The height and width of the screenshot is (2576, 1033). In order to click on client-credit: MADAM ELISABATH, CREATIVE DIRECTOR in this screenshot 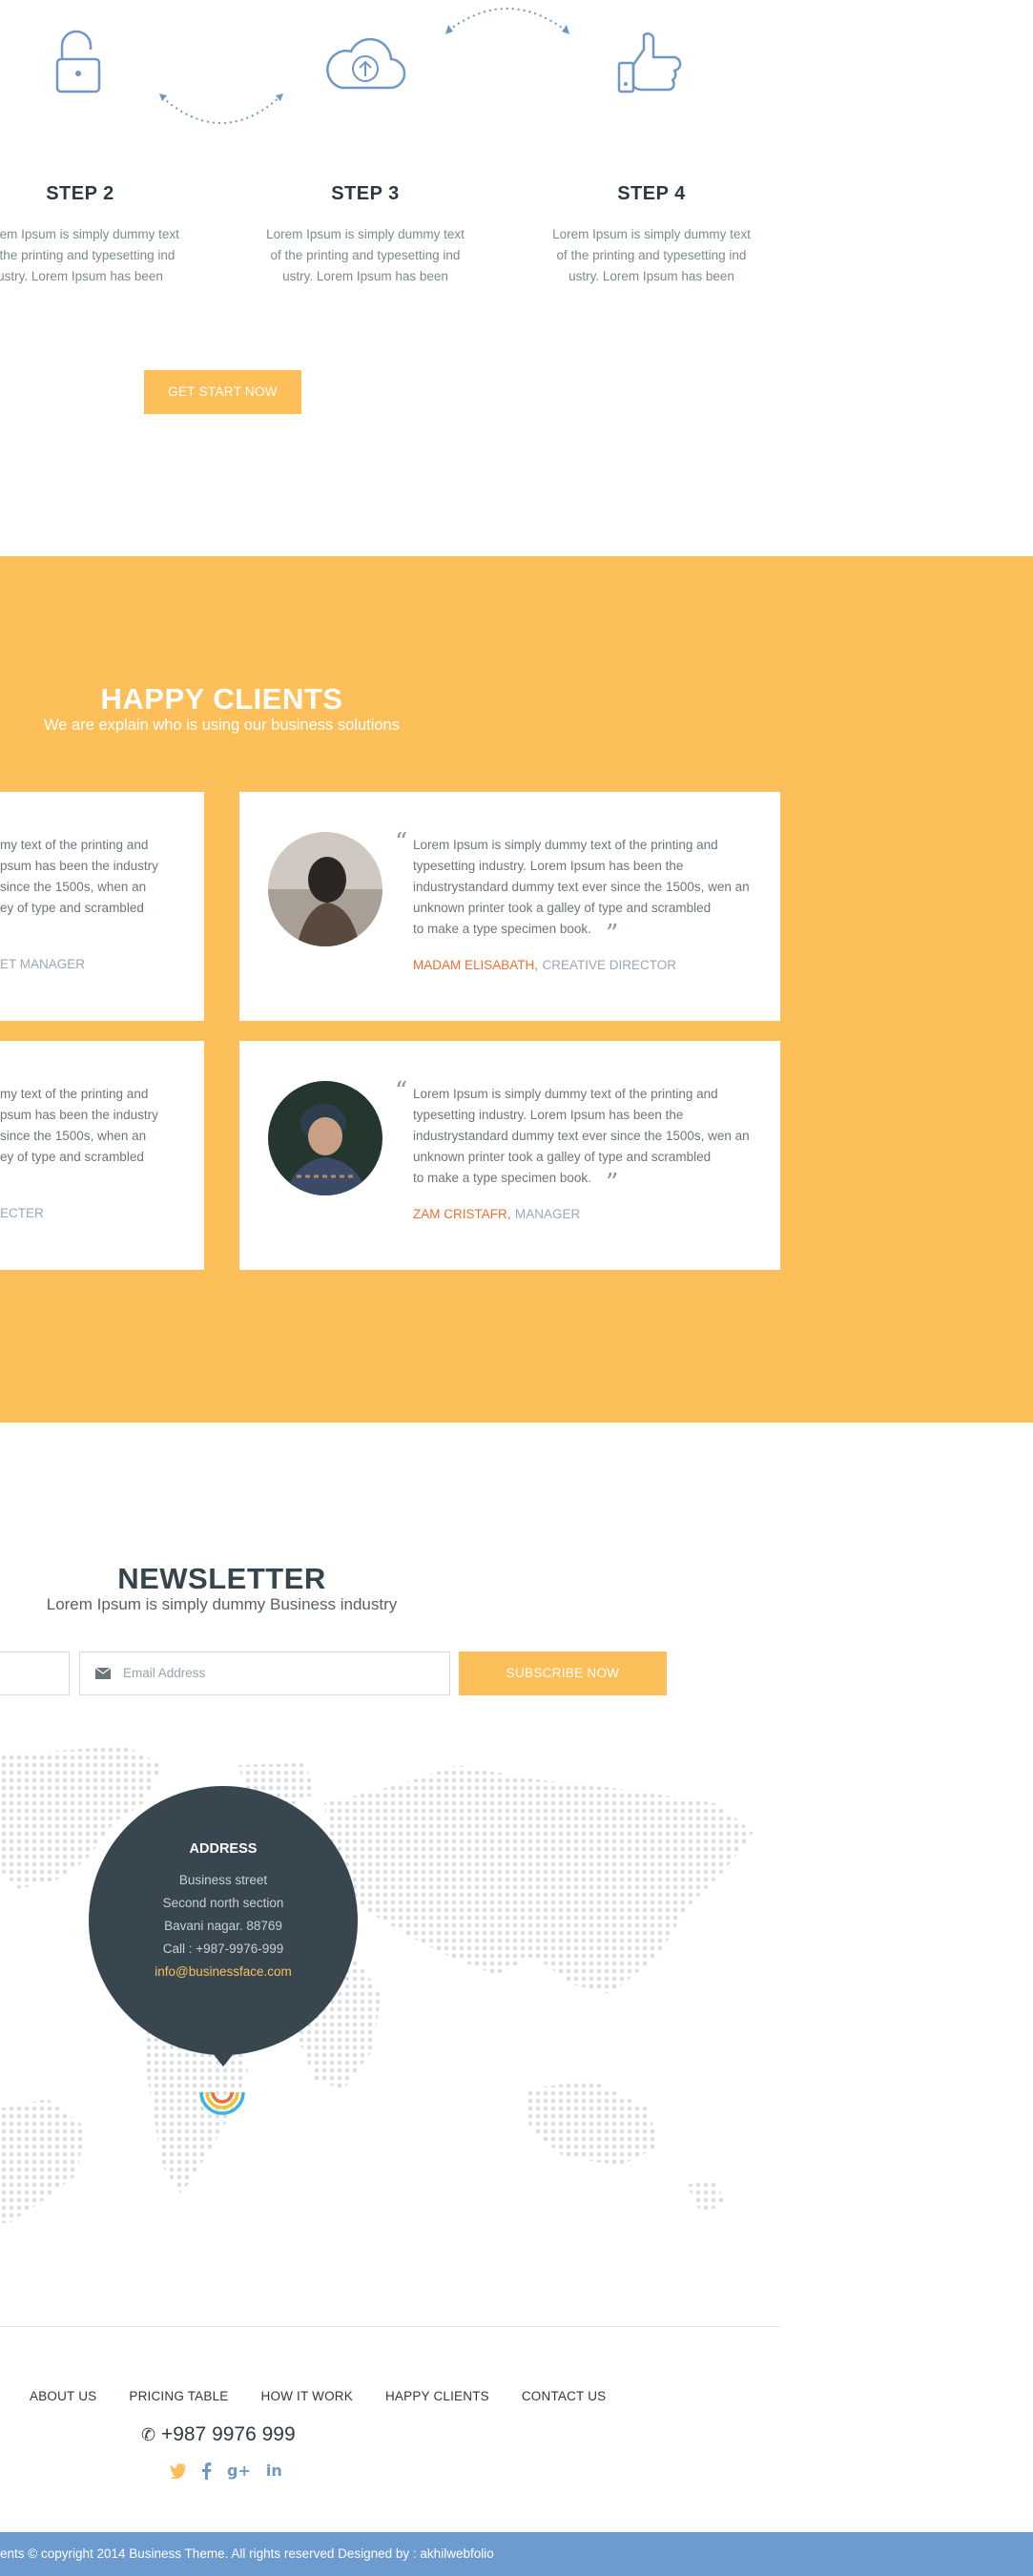, I will do `click(544, 965)`.